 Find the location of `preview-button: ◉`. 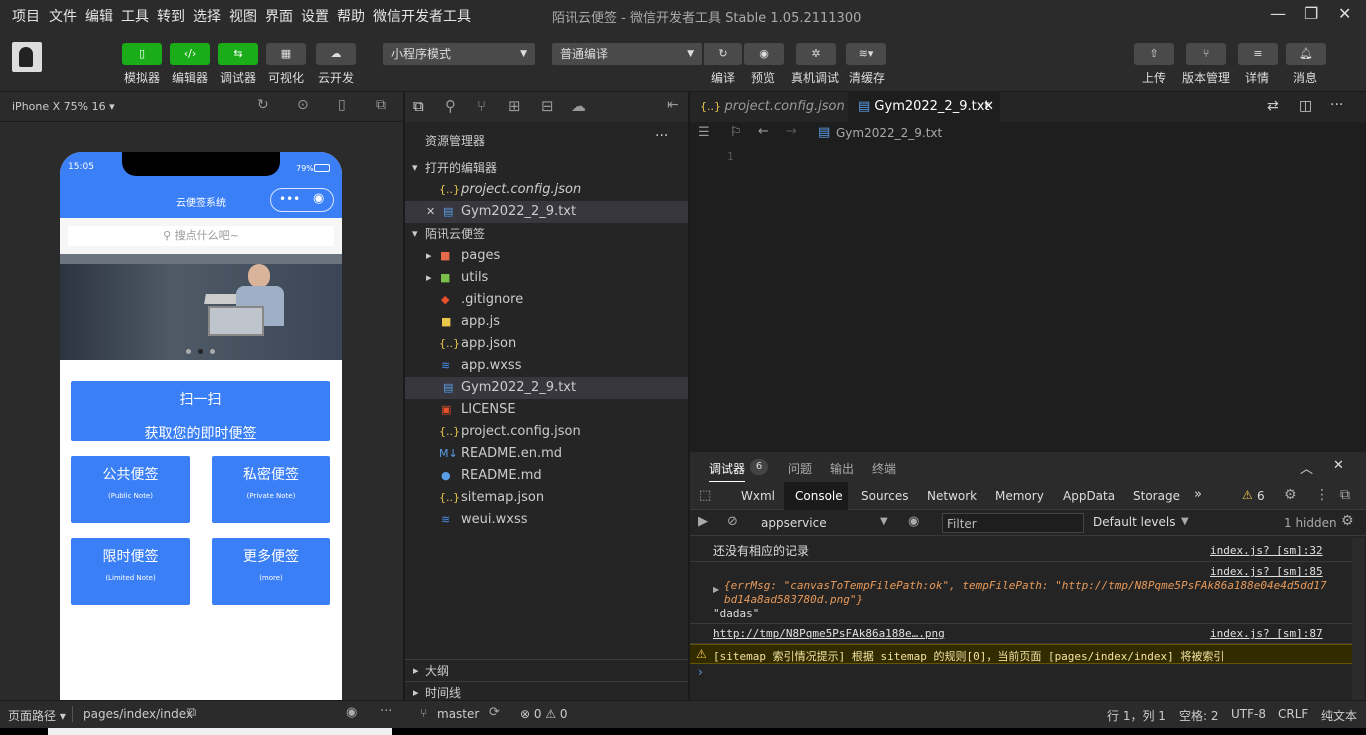

preview-button: ◉ is located at coordinates (764, 54).